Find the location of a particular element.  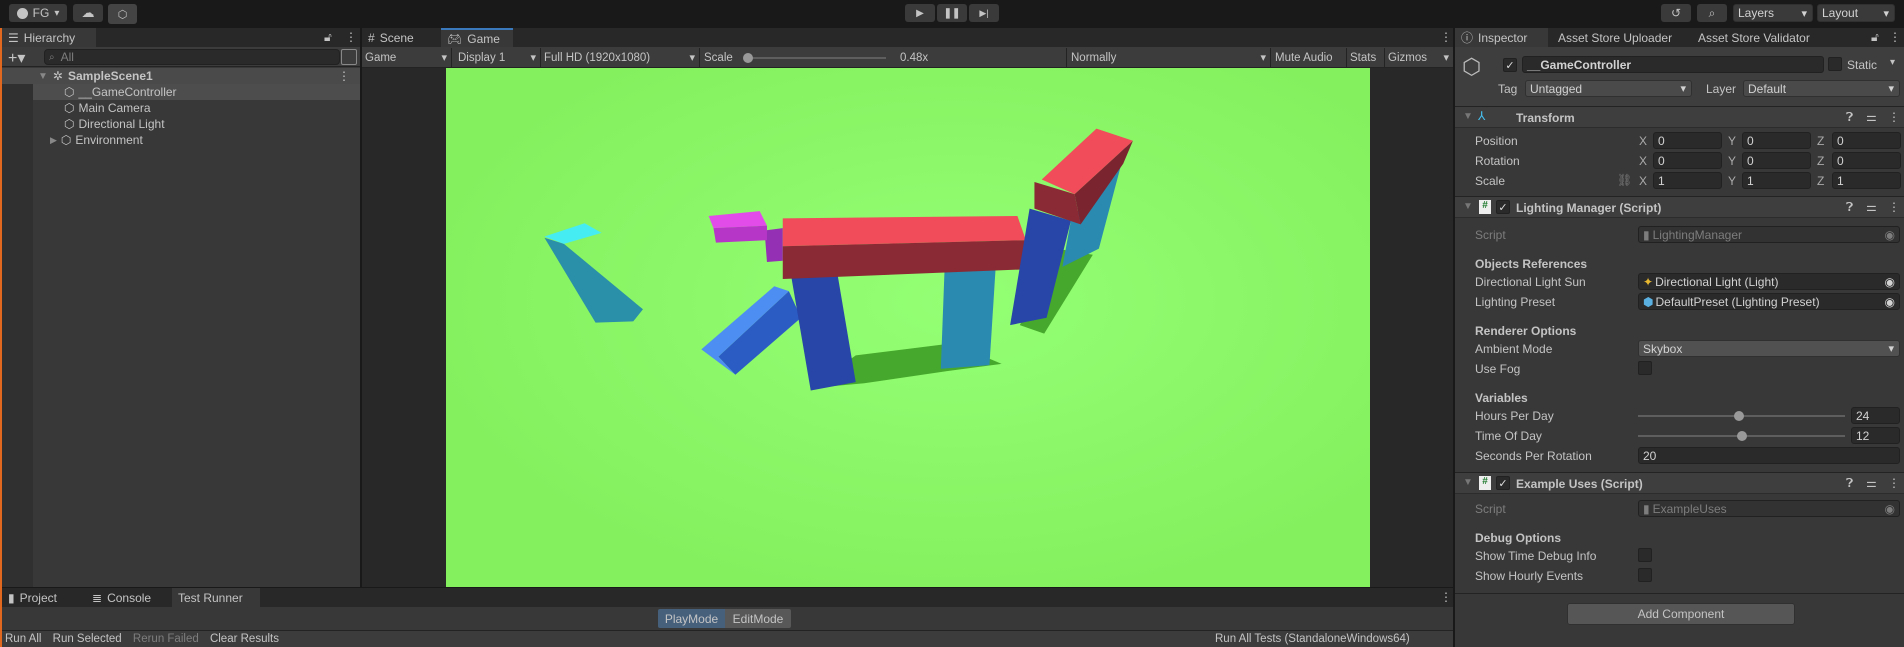

step-button: ▶| is located at coordinates (984, 13).